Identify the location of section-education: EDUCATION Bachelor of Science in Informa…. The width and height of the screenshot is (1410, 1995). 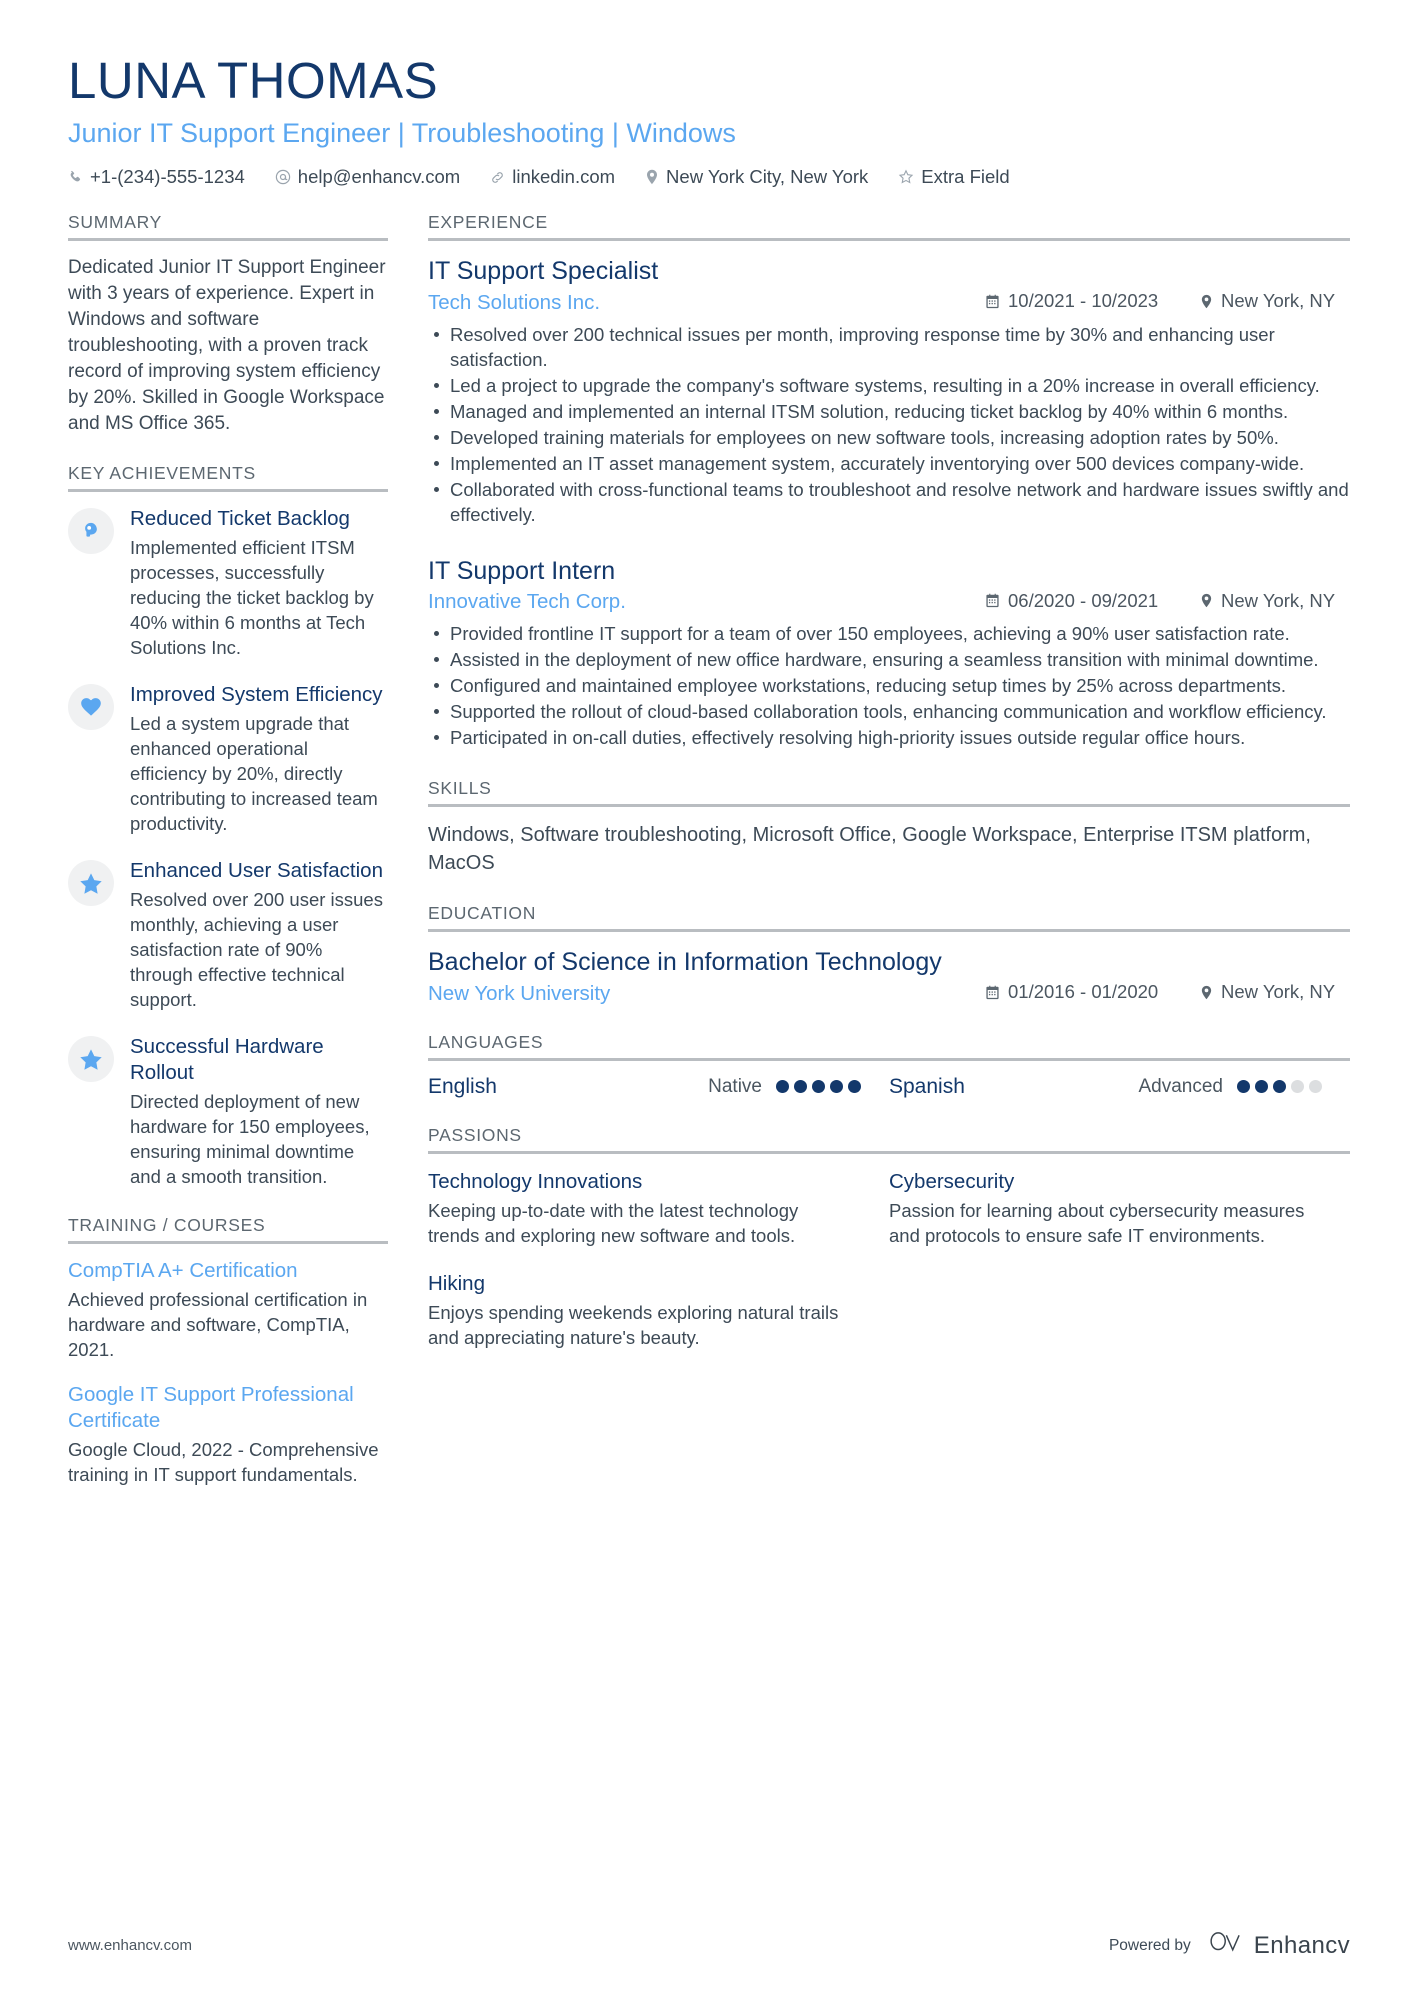
(889, 954).